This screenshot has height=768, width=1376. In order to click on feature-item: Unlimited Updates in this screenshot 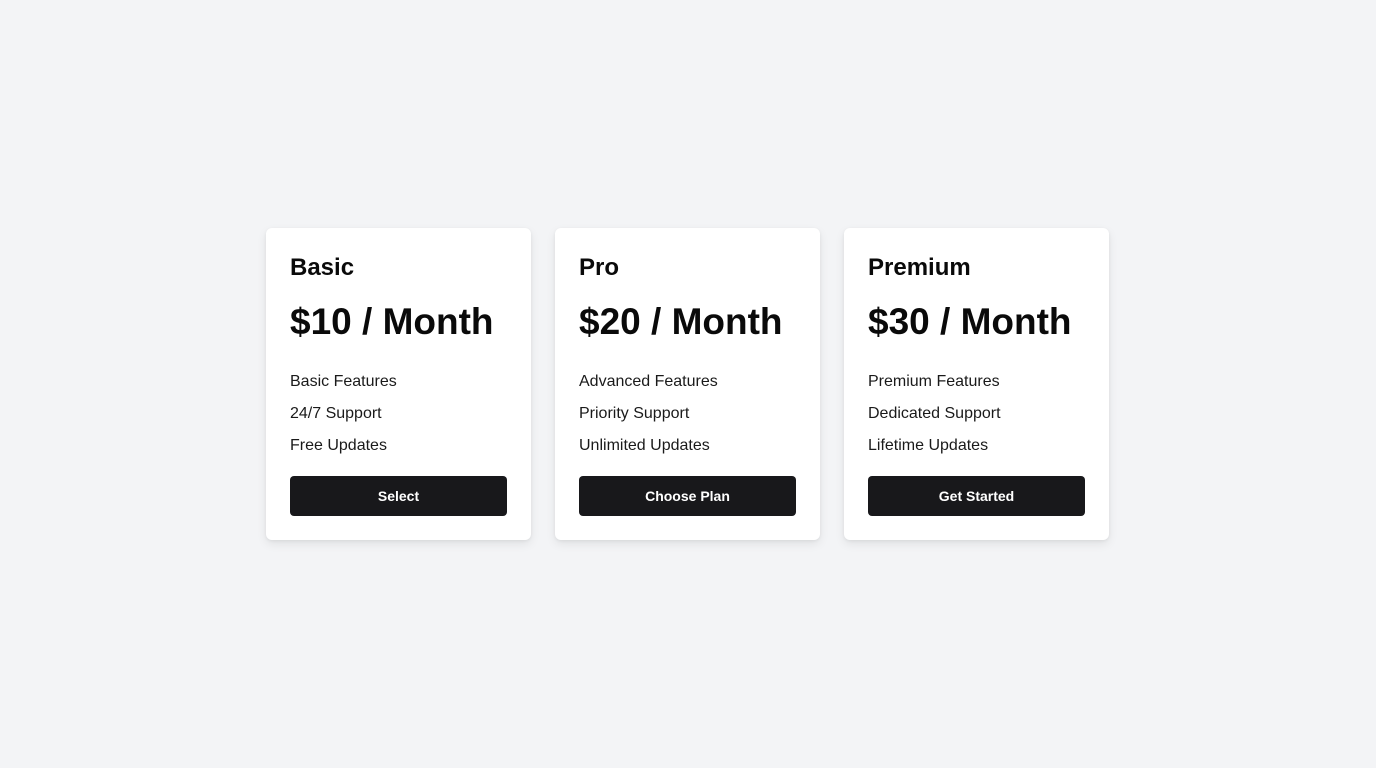, I will do `click(644, 445)`.